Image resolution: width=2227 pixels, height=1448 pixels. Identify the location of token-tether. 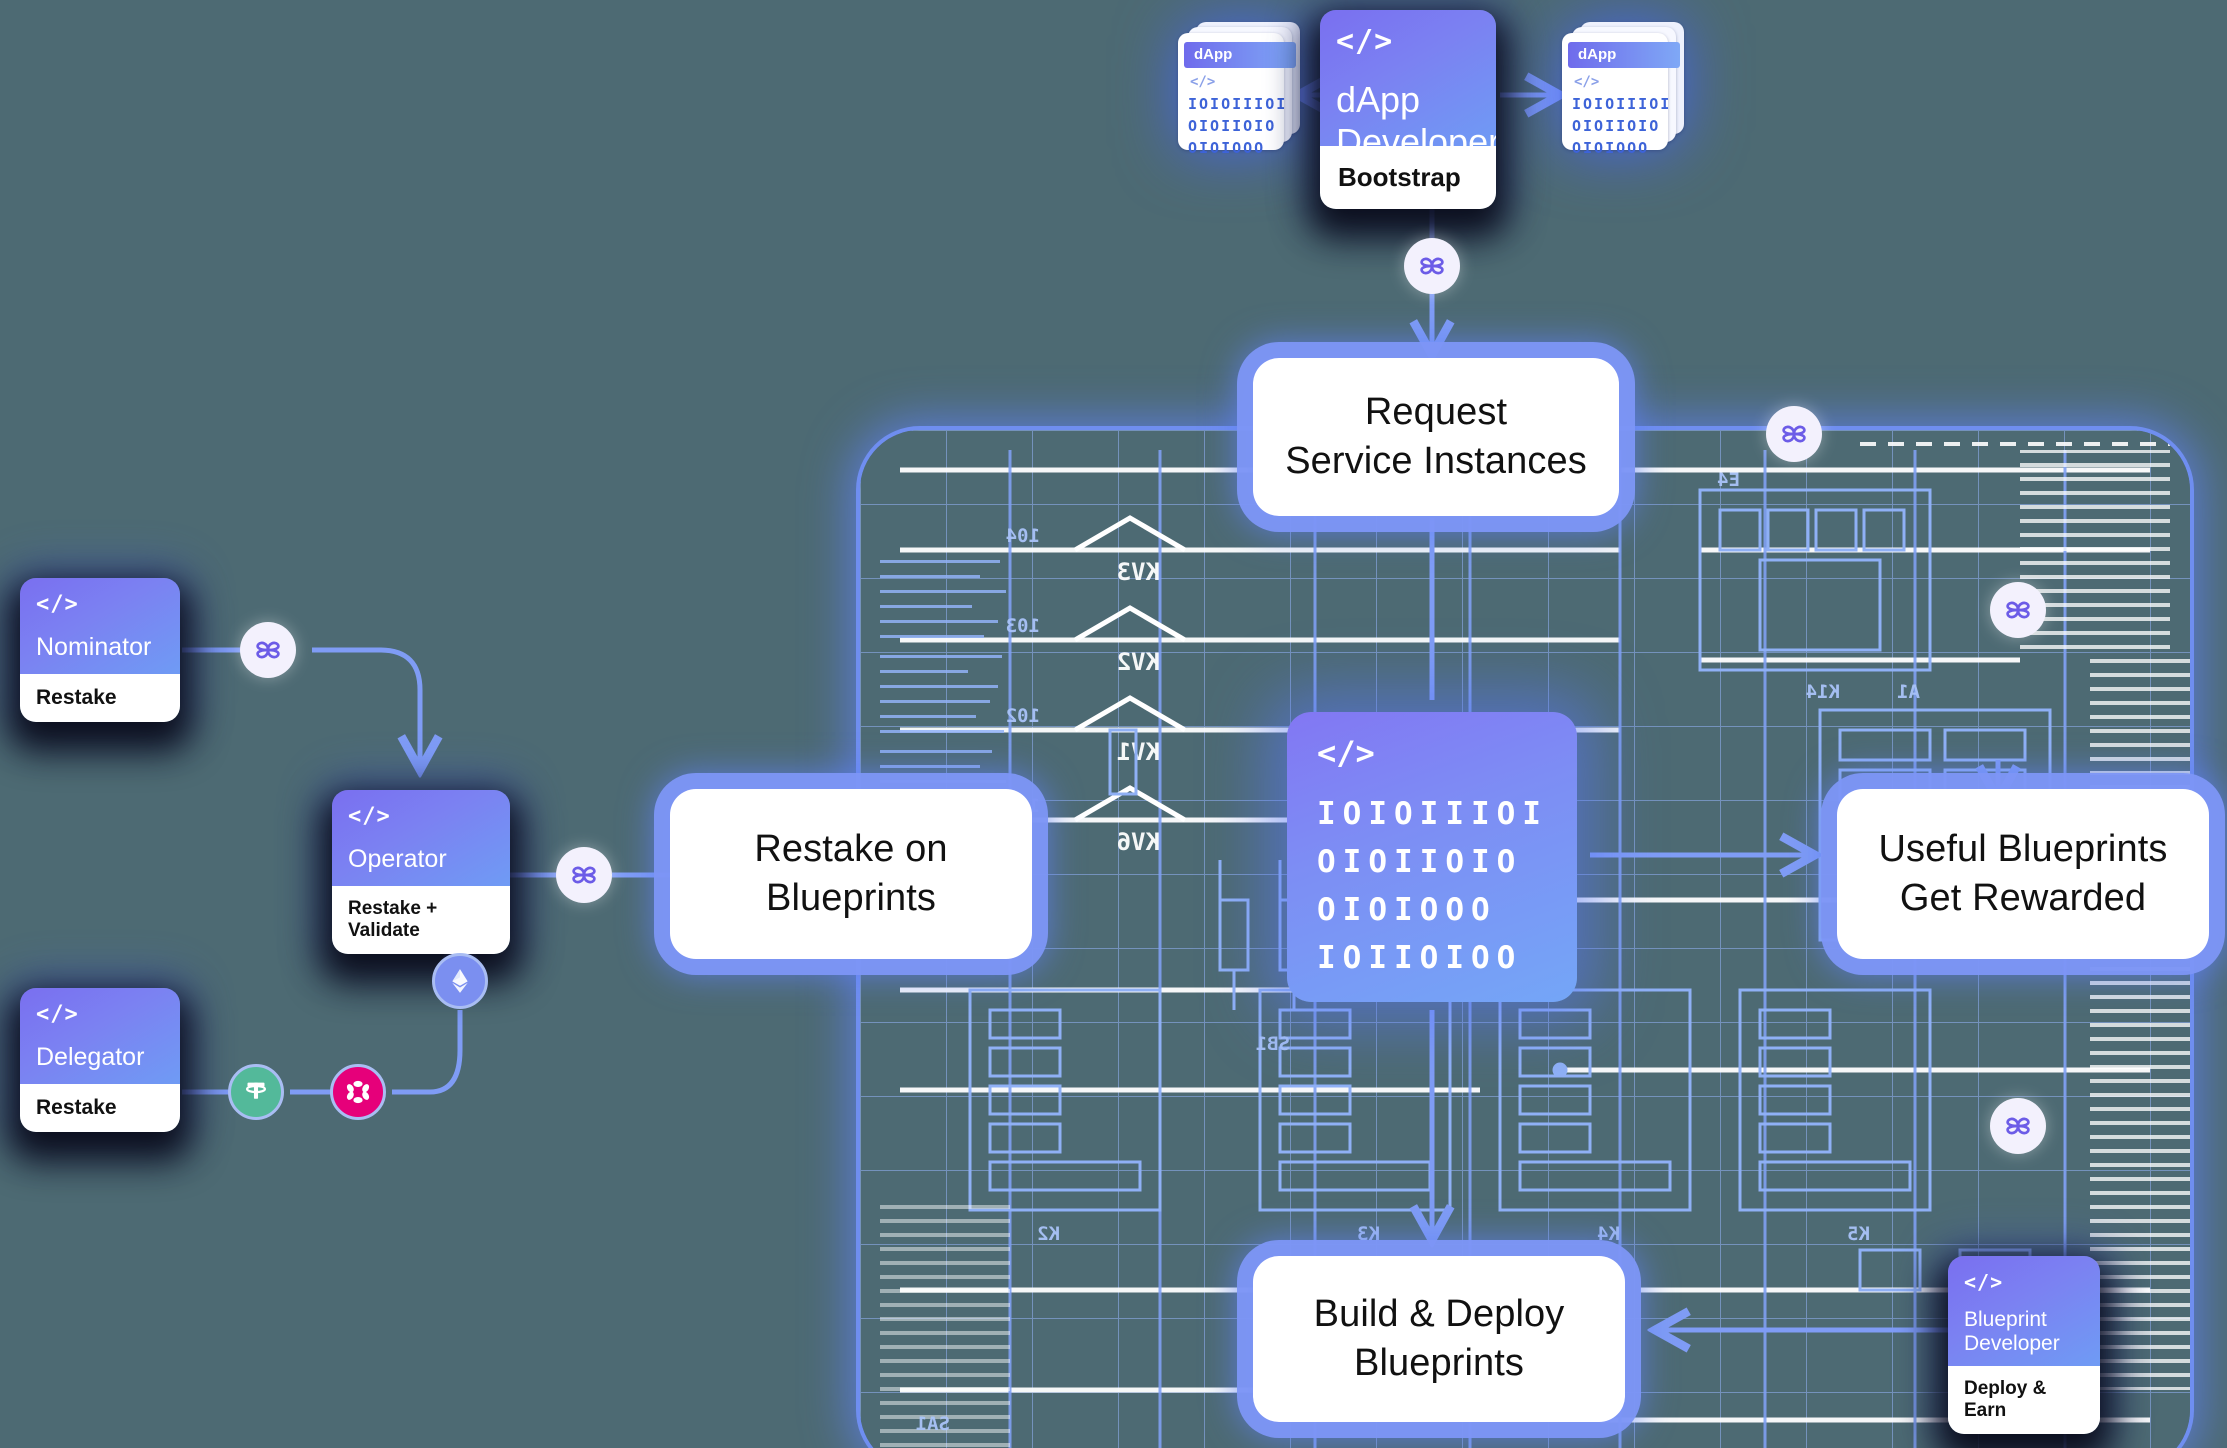
(256, 1092).